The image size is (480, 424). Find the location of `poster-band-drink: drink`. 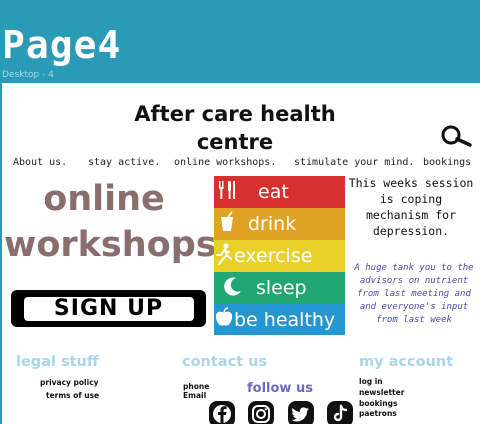

poster-band-drink: drink is located at coordinates (279, 224).